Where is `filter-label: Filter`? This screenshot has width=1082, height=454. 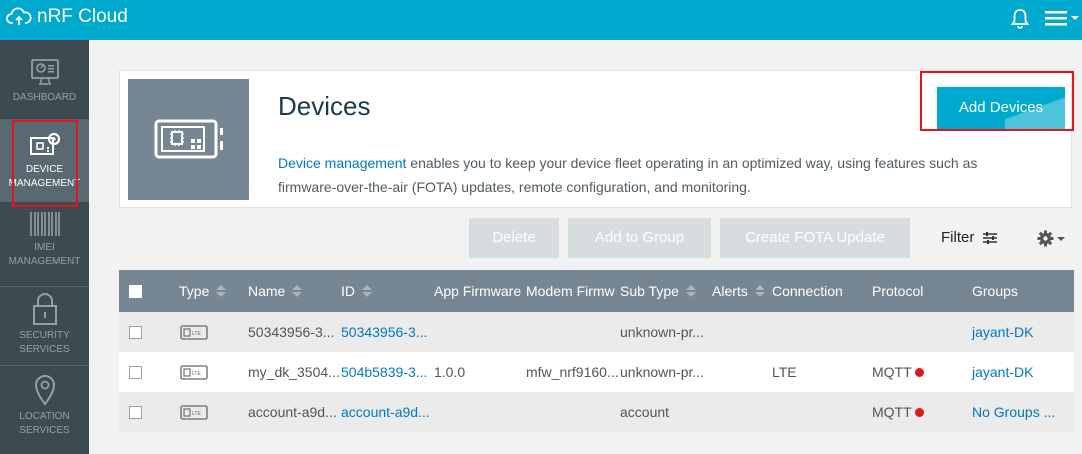 filter-label: Filter is located at coordinates (958, 237).